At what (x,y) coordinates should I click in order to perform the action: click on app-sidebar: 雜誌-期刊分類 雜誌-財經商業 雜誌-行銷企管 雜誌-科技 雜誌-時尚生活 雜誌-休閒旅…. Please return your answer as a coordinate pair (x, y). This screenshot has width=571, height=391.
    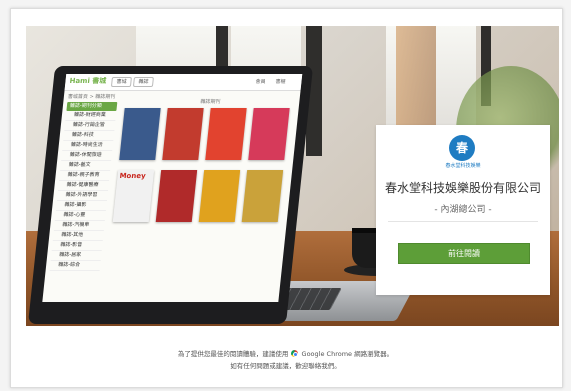
    Looking at the image, I should click on (83, 186).